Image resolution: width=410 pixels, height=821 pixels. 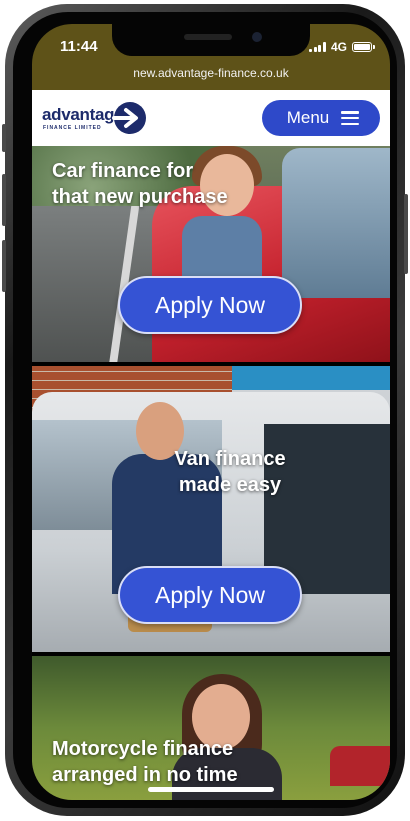 I want to click on status-indicators: 4G, so click(x=342, y=47).